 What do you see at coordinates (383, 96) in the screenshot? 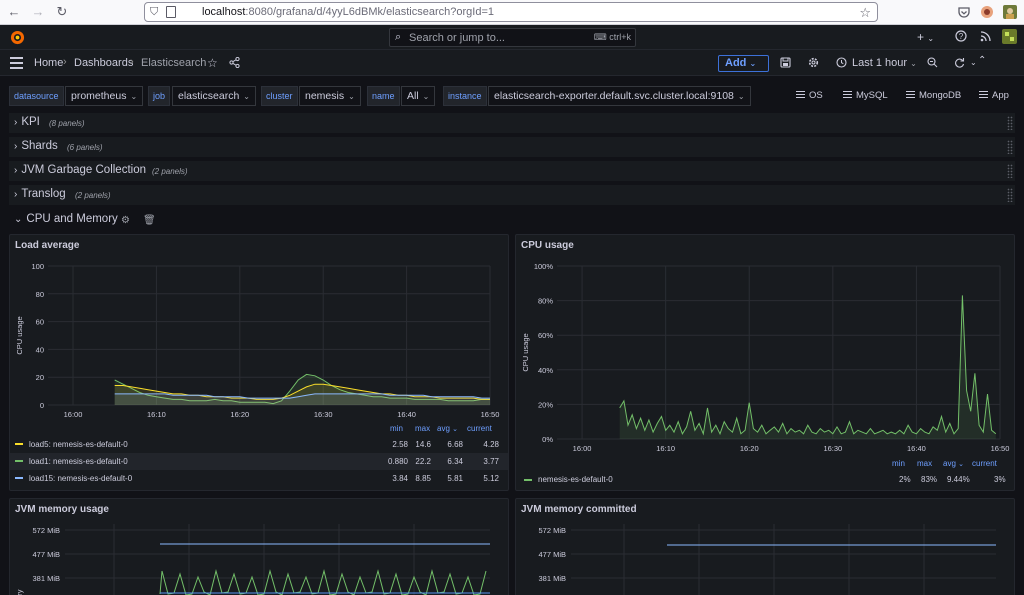
I see `var-label-name: name` at bounding box center [383, 96].